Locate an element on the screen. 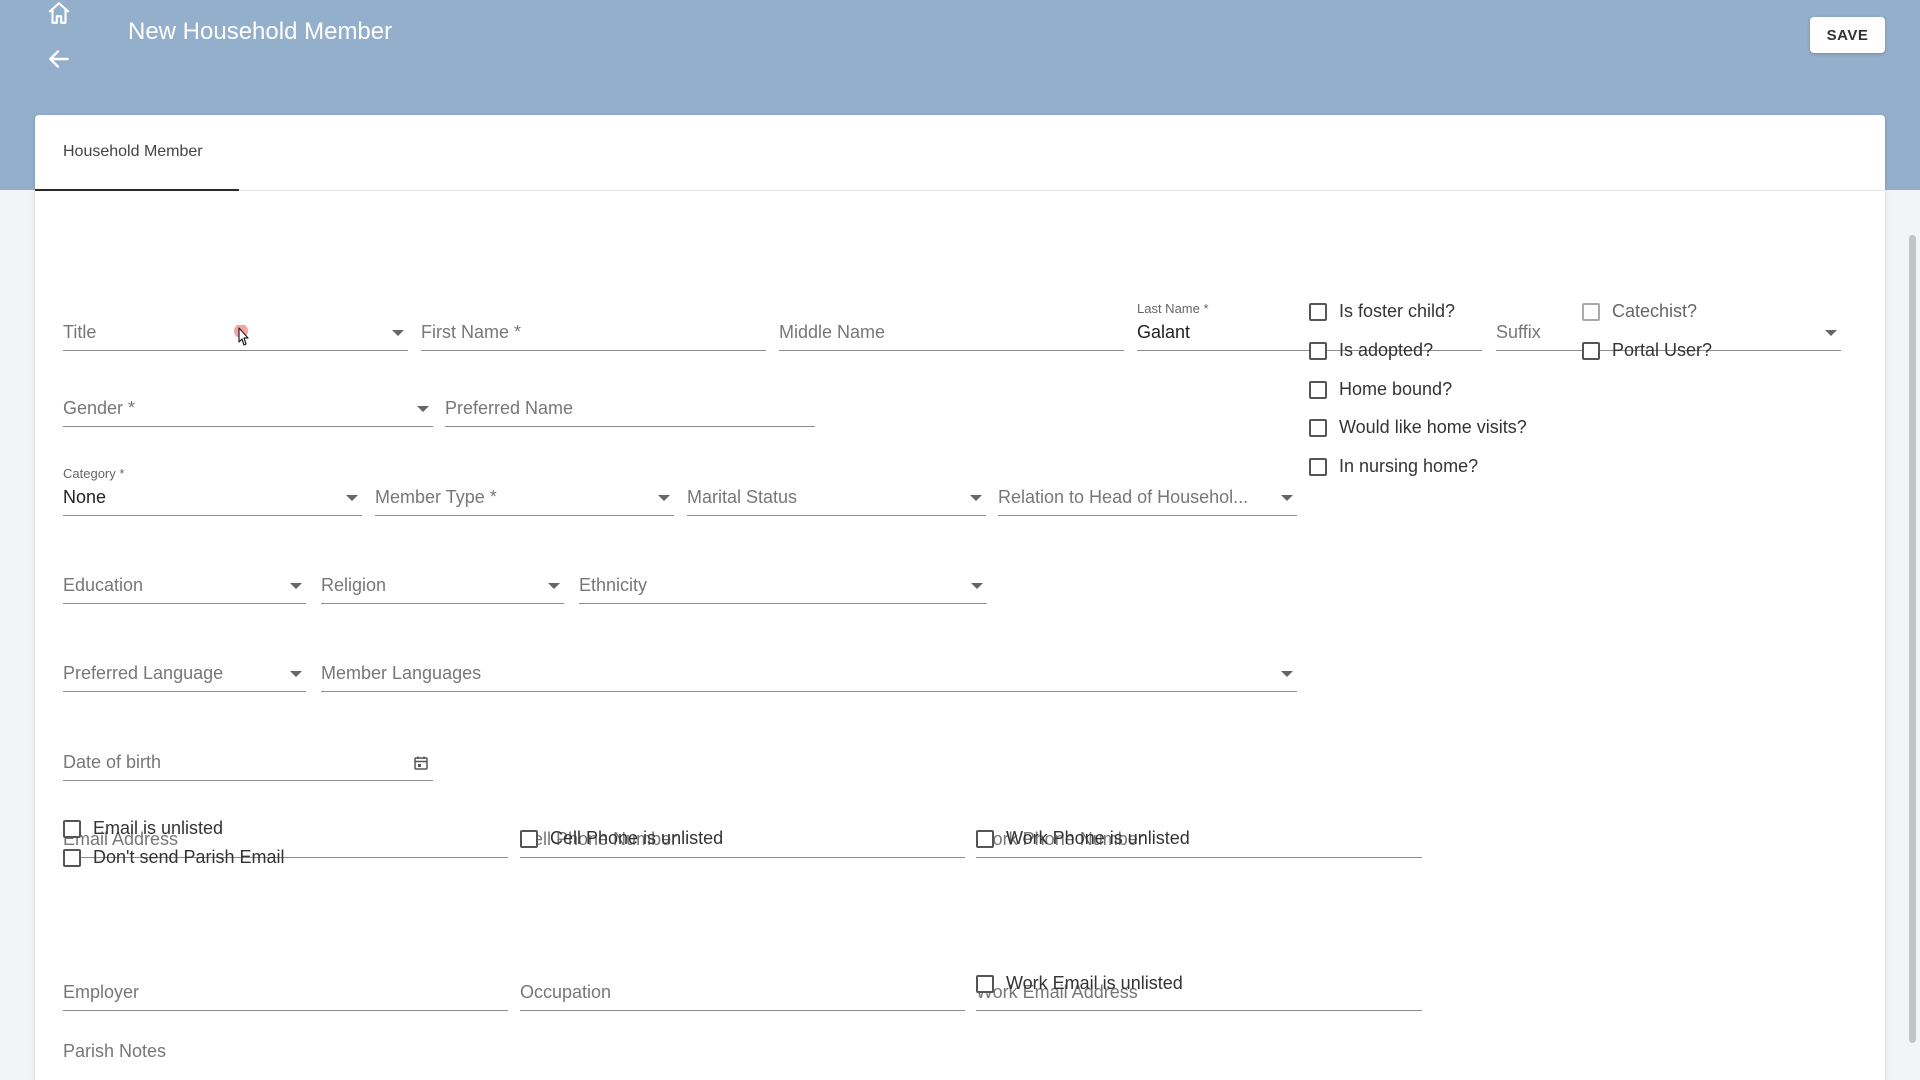  foster-child-checkbox: Is foster child? is located at coordinates (1382, 311).